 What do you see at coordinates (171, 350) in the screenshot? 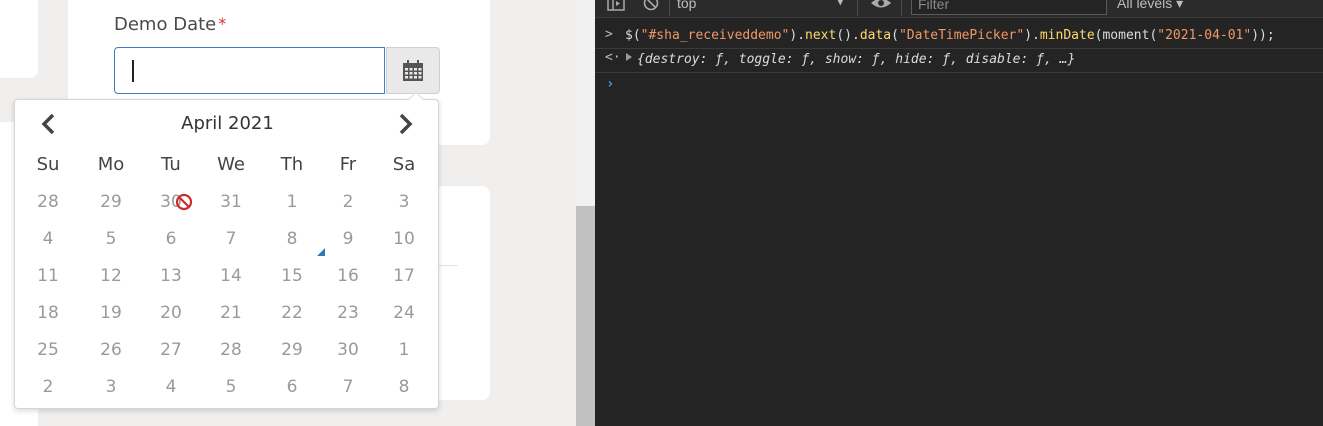
I see `day-cell: 27` at bounding box center [171, 350].